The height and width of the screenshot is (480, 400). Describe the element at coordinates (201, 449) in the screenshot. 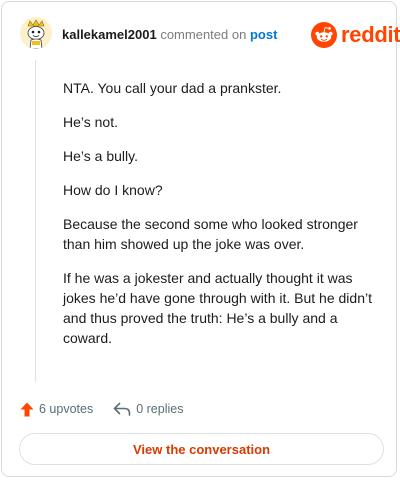

I see `view-conversation-button: View the conversation` at that location.